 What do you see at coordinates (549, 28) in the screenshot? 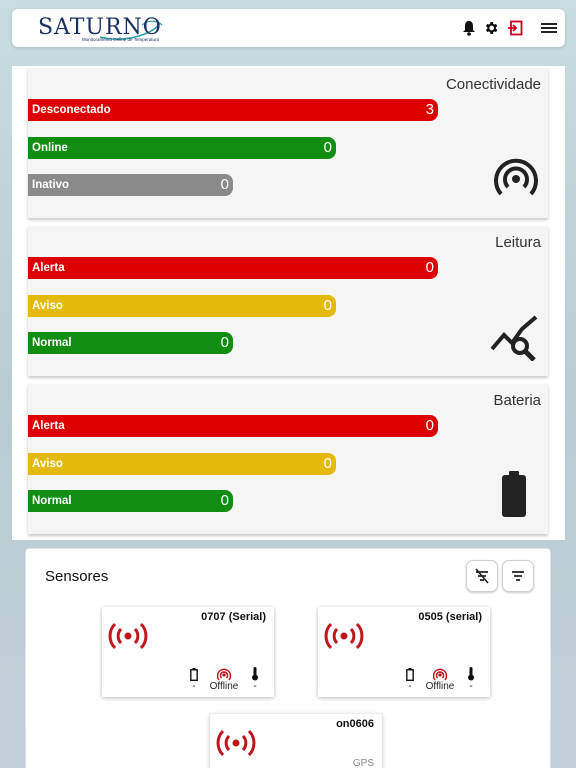
I see `menu-icon` at bounding box center [549, 28].